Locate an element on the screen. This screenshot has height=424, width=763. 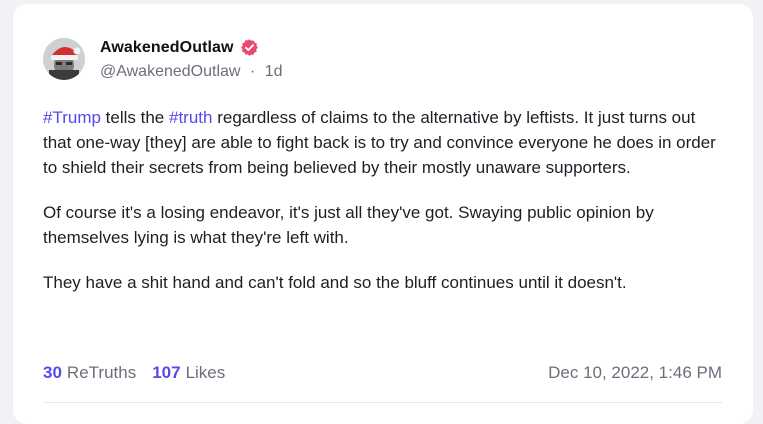
author-name-row: AwakenedOutlaw is located at coordinates (179, 47).